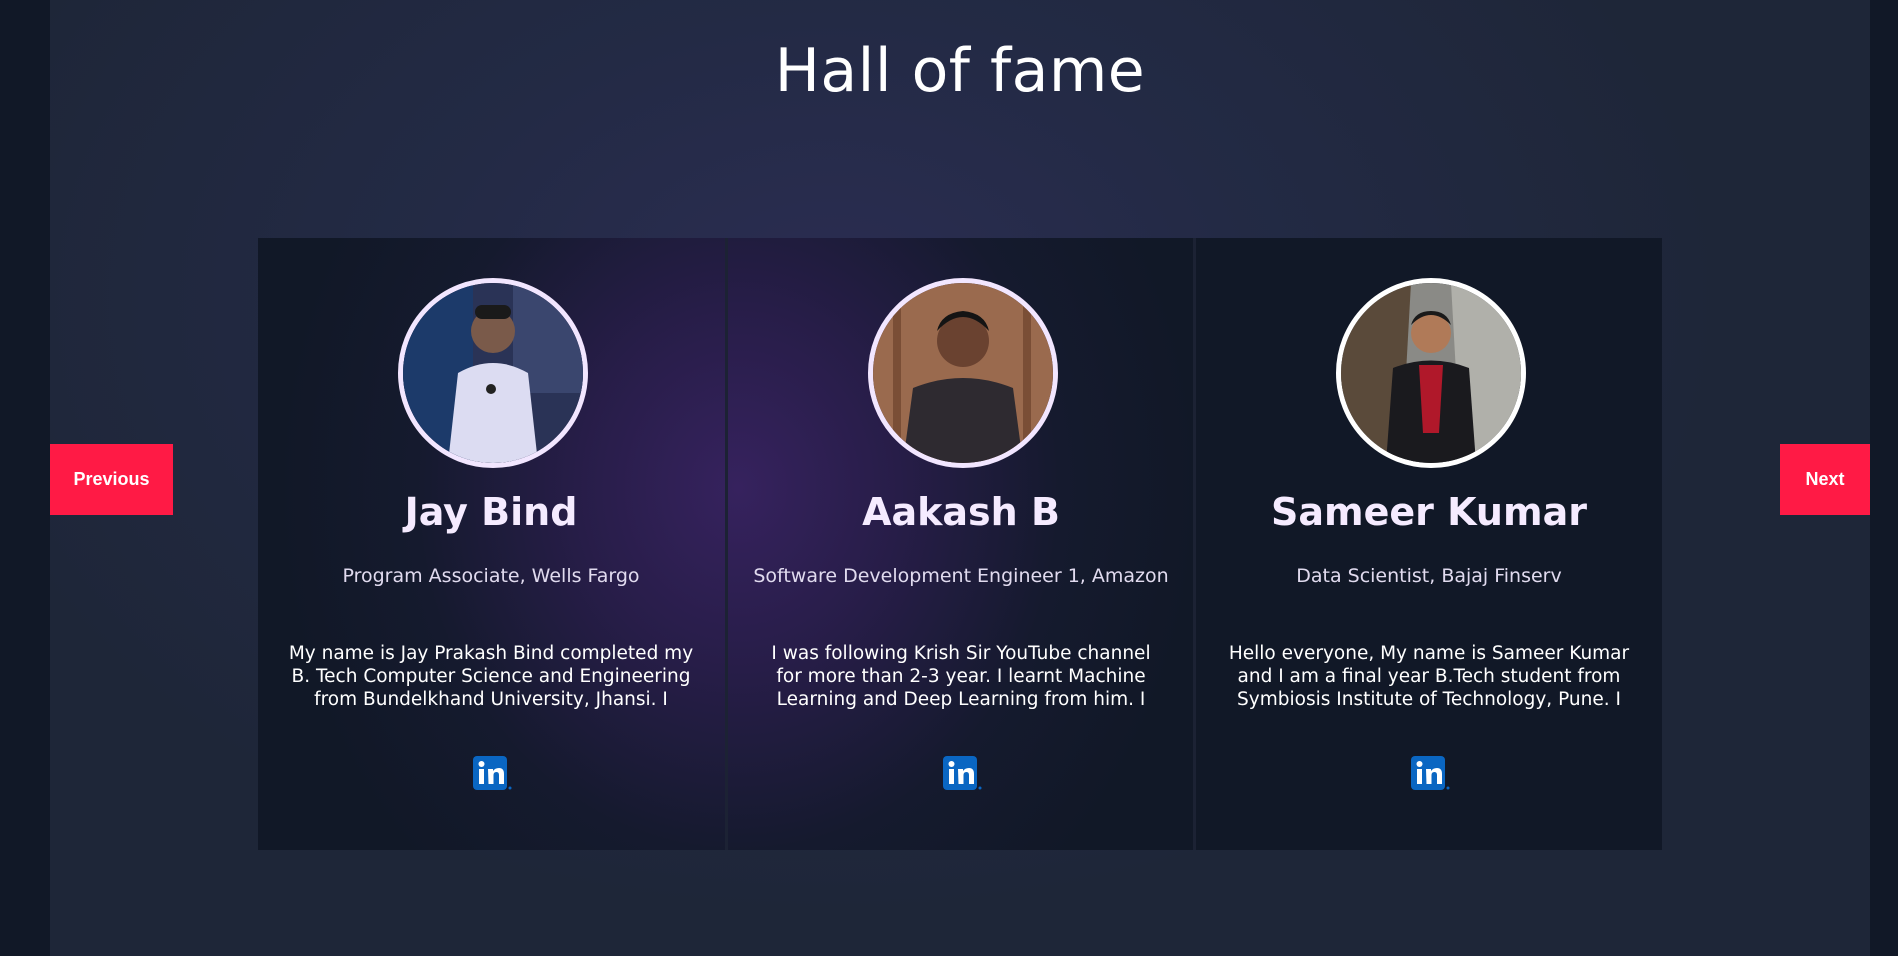  Describe the element at coordinates (961, 576) in the screenshot. I see `person-role: Software Development Engineer 1, Amazon` at that location.